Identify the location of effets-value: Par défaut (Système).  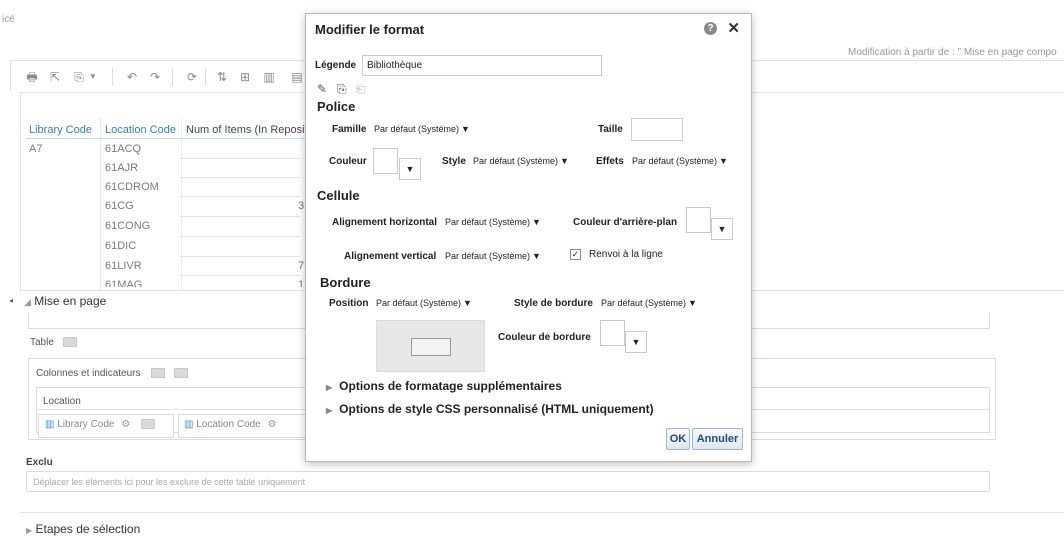
(675, 161).